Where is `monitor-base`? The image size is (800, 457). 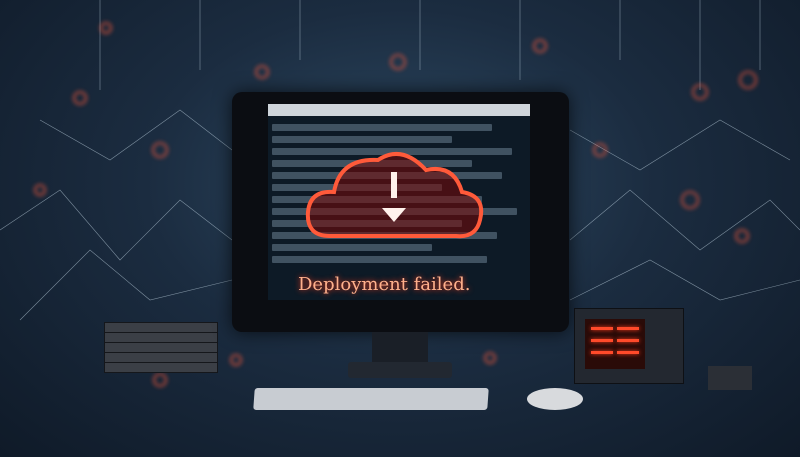
monitor-base is located at coordinates (400, 370).